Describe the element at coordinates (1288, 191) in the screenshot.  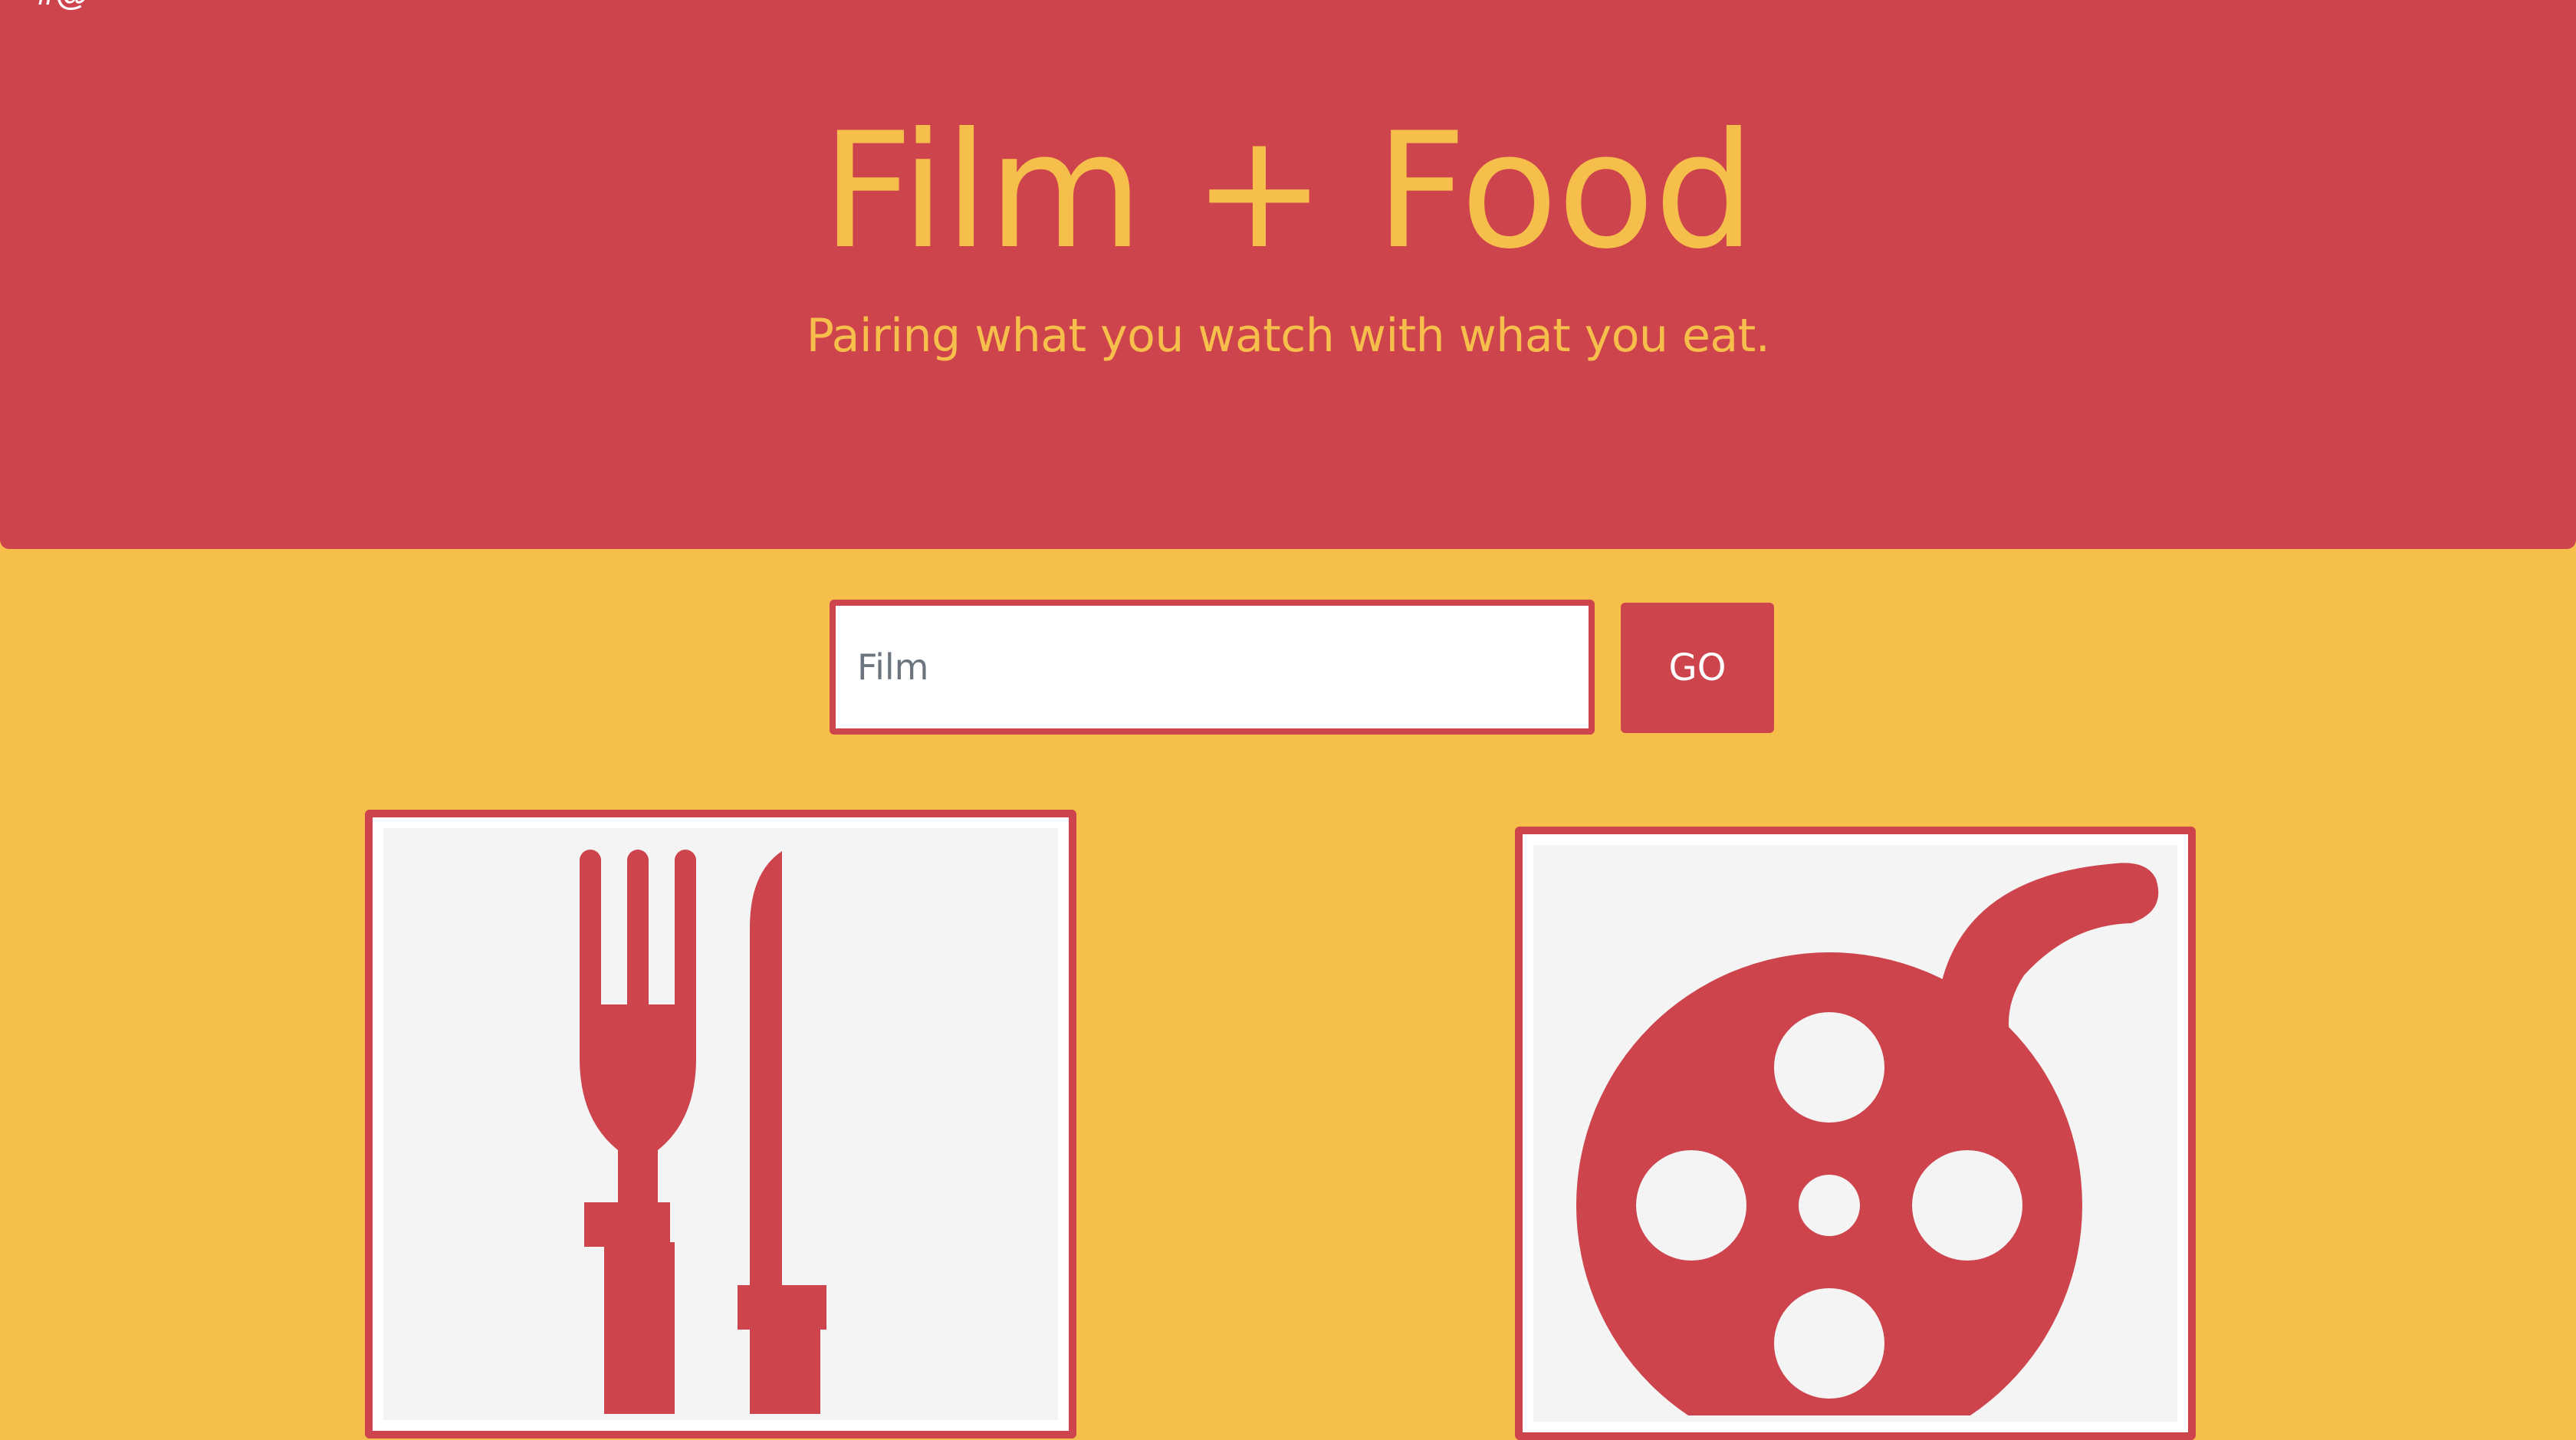
I see `page-title: Film + Food` at that location.